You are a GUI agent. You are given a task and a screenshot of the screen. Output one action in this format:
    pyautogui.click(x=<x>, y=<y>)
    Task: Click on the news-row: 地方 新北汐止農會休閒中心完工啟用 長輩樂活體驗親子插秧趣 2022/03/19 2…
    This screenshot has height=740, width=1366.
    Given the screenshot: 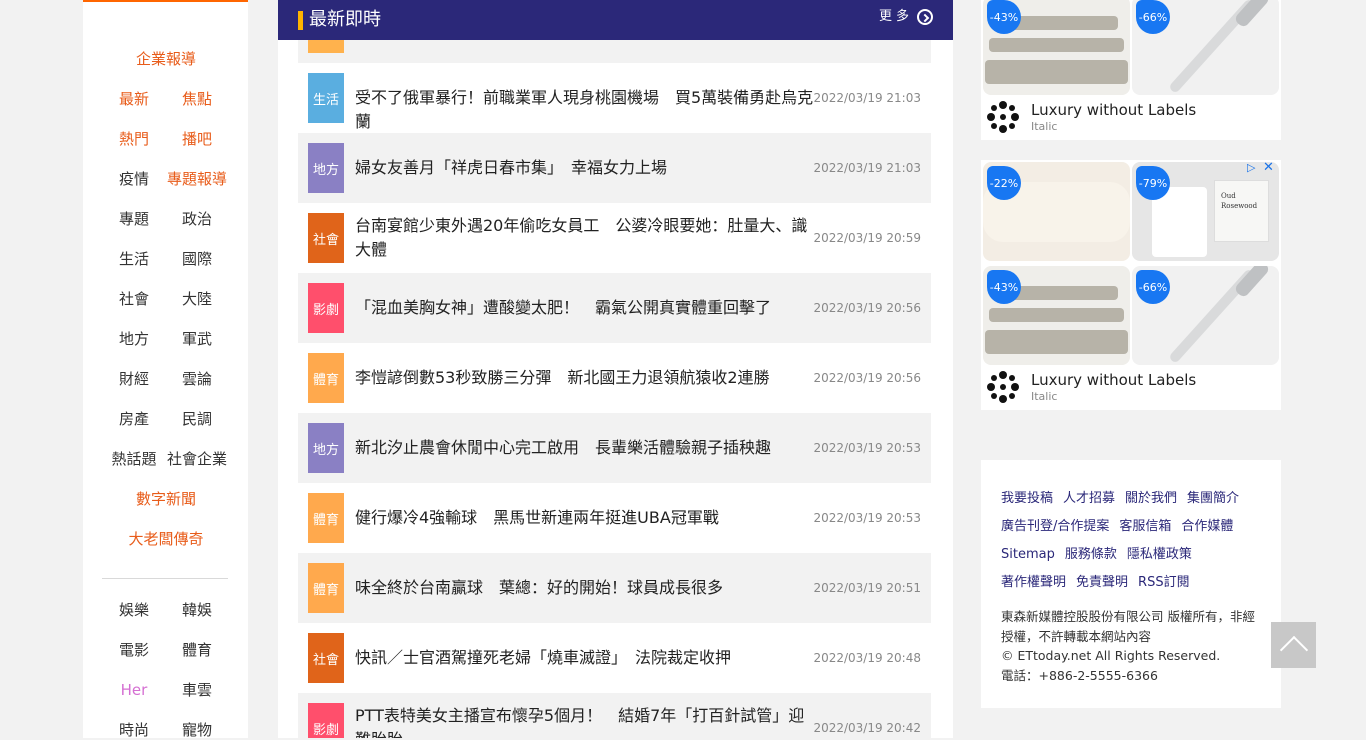 What is the action you would take?
    pyautogui.click(x=614, y=448)
    